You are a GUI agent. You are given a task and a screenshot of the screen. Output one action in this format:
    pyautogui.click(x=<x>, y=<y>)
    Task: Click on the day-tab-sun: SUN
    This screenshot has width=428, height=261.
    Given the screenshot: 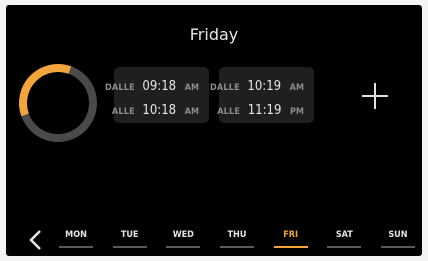 What is the action you would take?
    pyautogui.click(x=397, y=241)
    